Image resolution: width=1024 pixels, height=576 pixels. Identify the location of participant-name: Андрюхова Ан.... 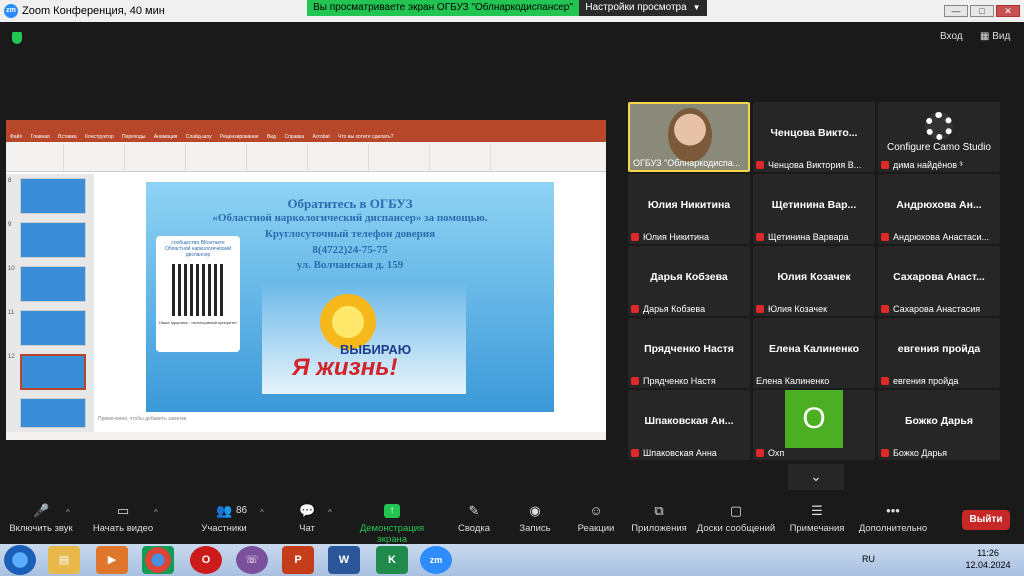
(939, 205).